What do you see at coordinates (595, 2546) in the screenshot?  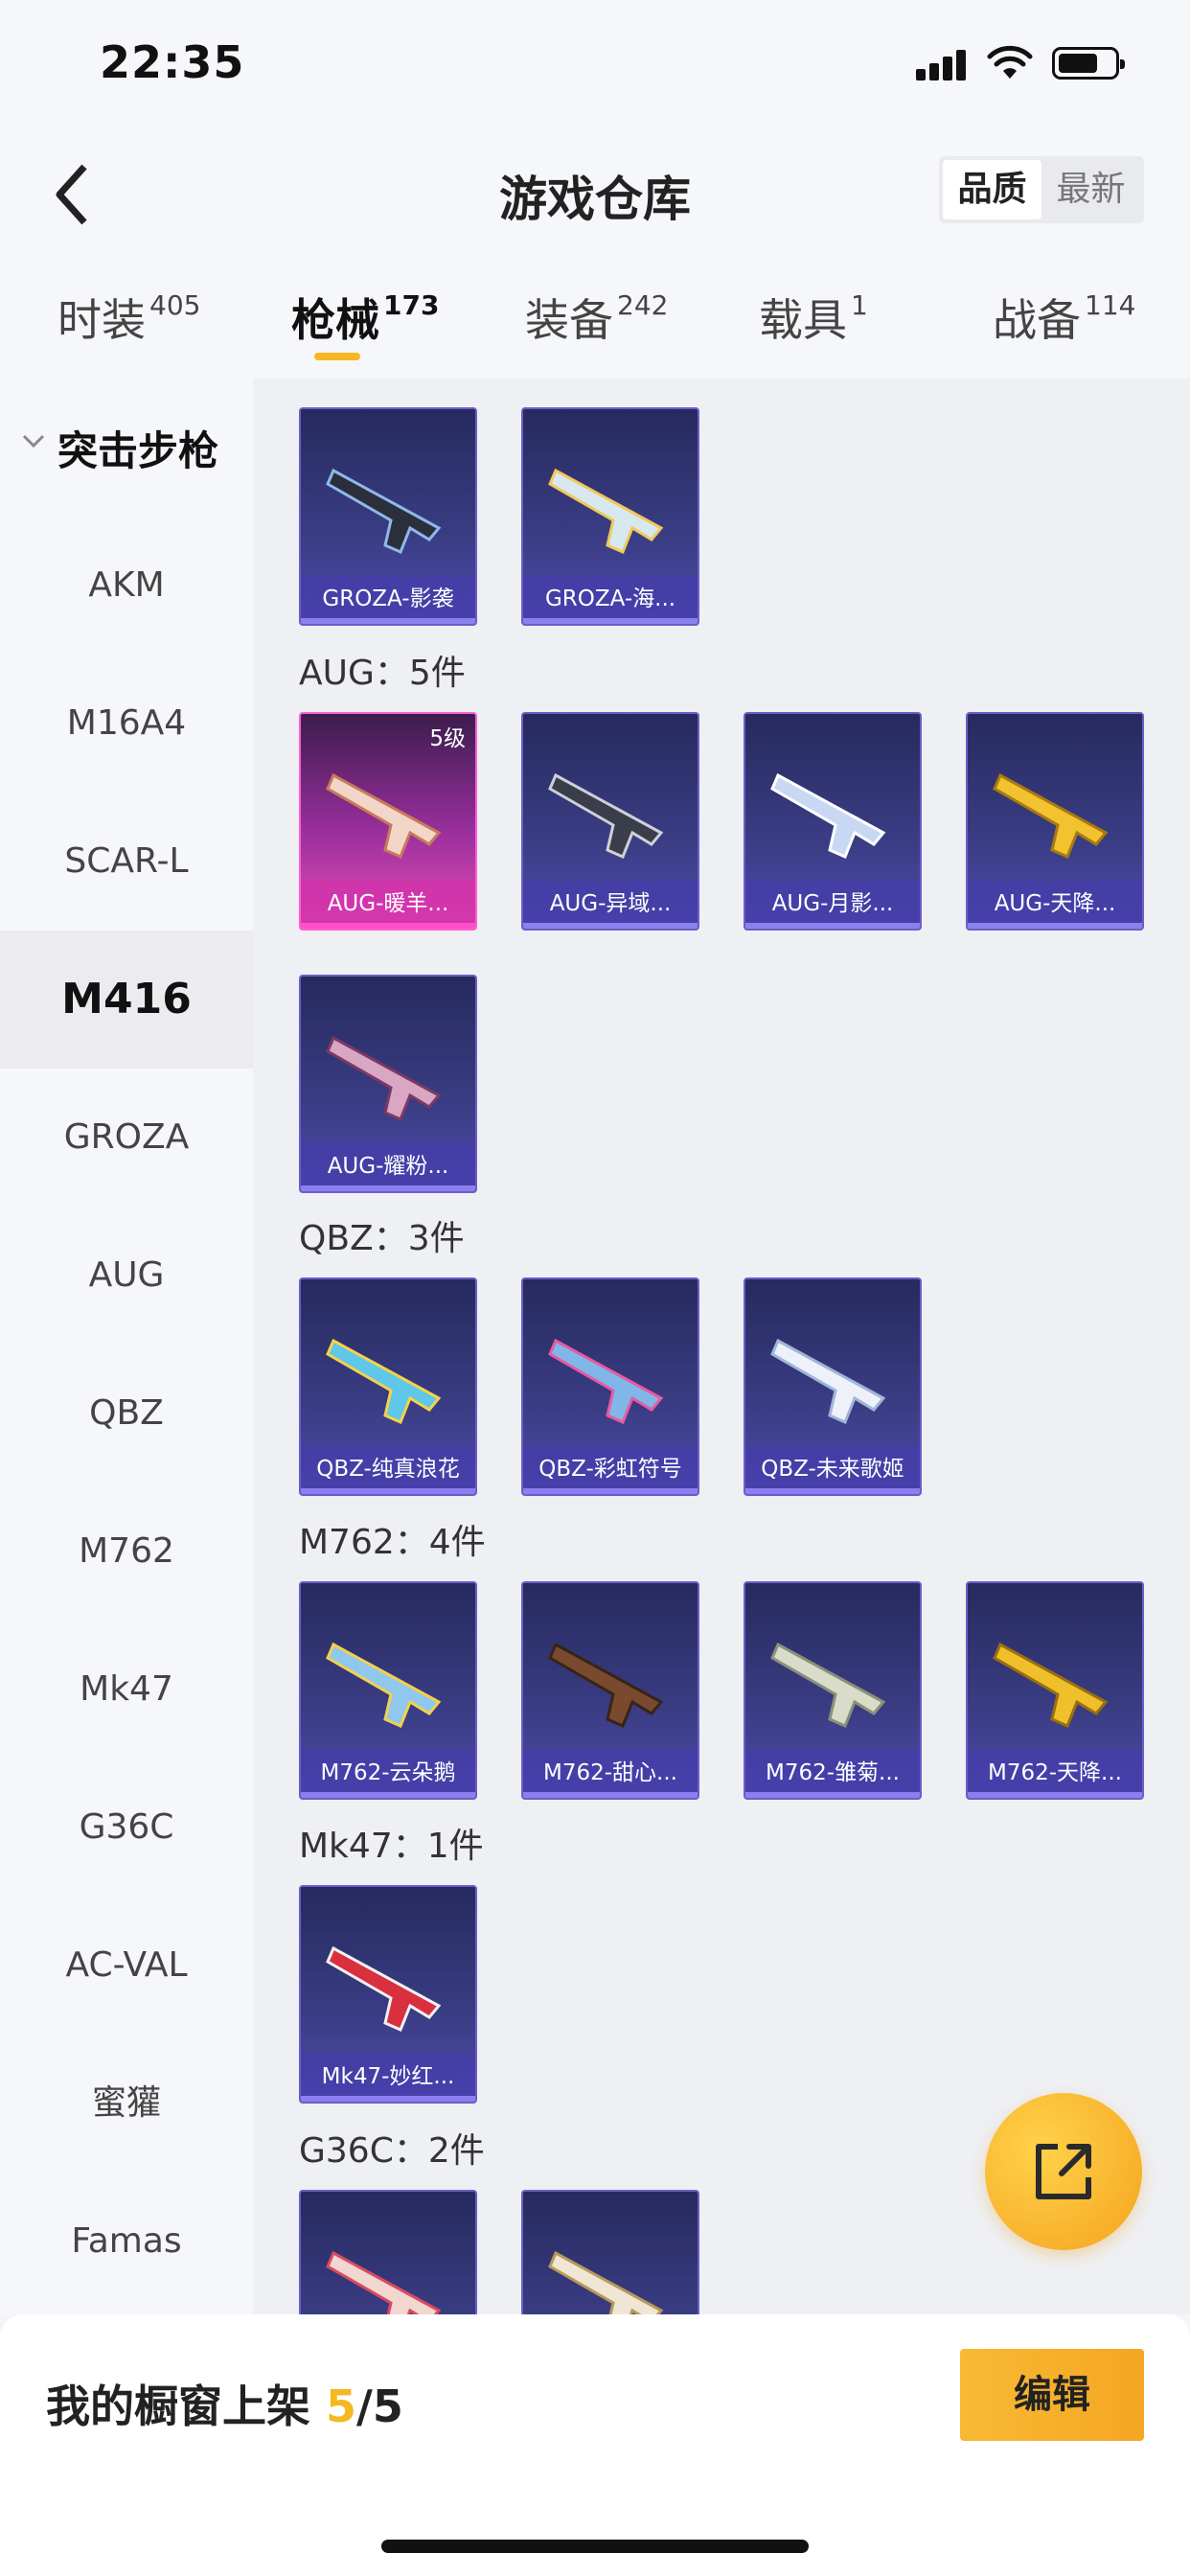 I see `home-indicator` at bounding box center [595, 2546].